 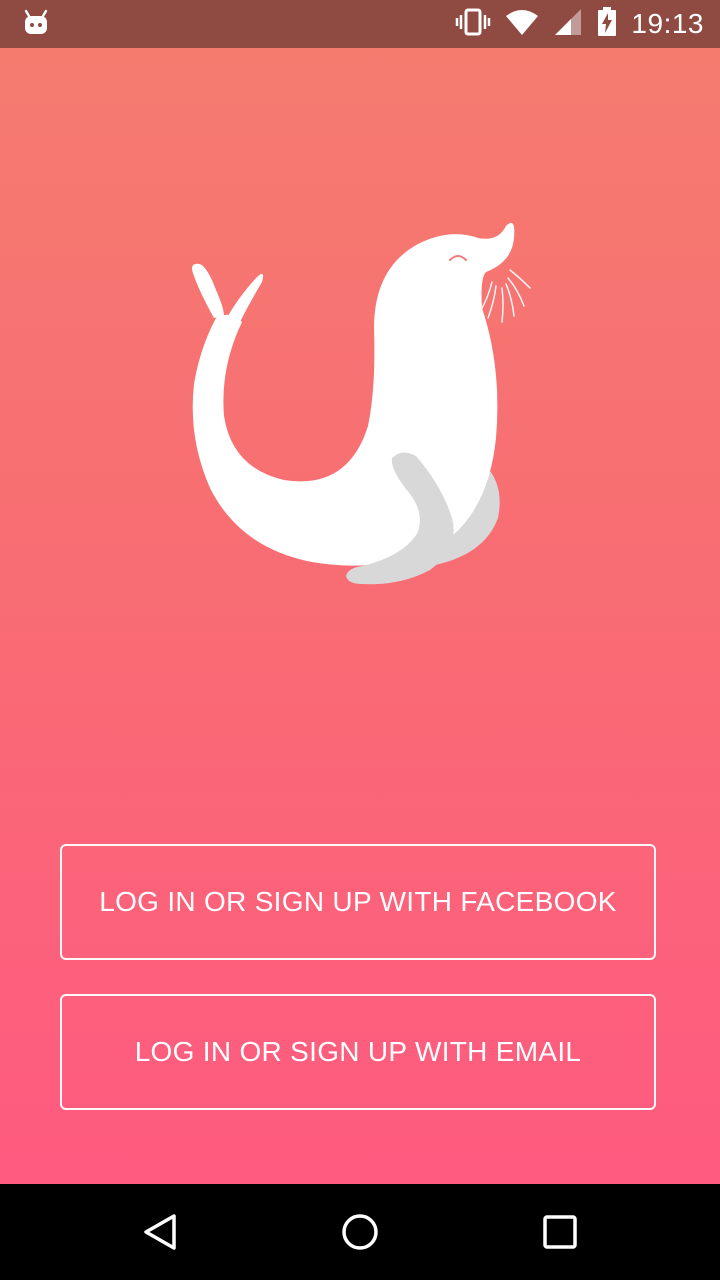 I want to click on facebook-login-button: LOG IN OR SIGN UP WITH FACEBOOK, so click(x=358, y=902).